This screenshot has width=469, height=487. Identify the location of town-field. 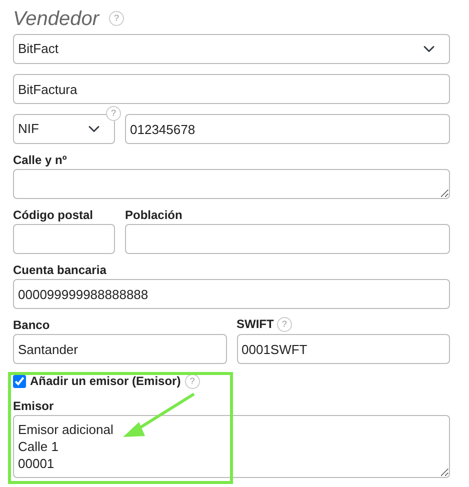
(287, 239).